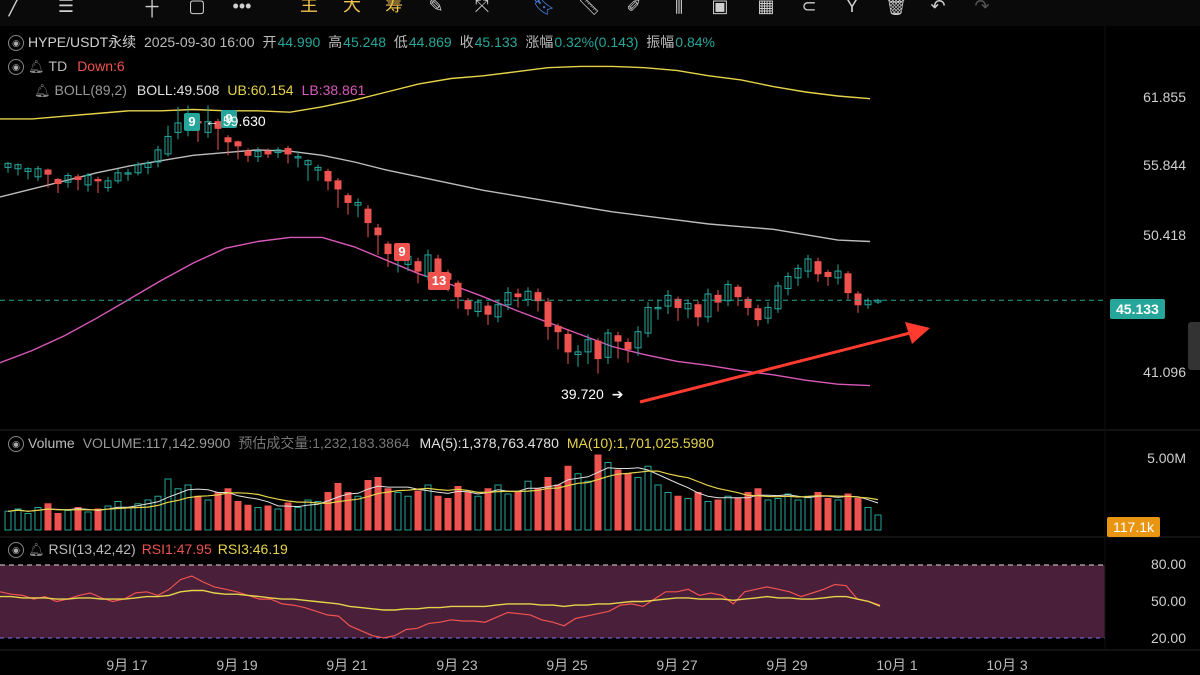 The height and width of the screenshot is (675, 1200). I want to click on rsi-indicator-row: ◉ 🔔︎ RSI(13,42,42) RSI1:47.95 RSI3:46.19, so click(150, 549).